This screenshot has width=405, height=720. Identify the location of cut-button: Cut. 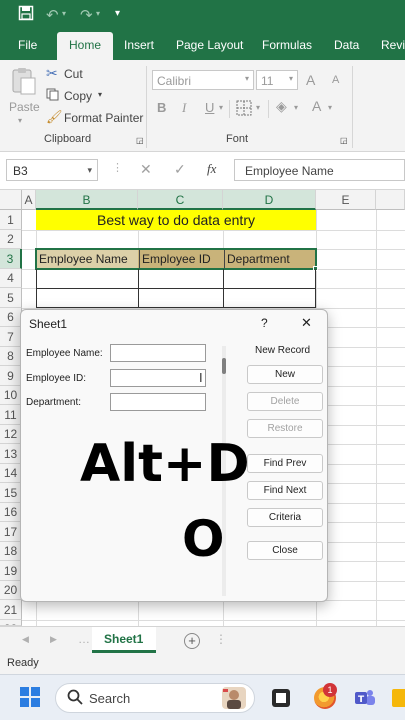
(73, 74).